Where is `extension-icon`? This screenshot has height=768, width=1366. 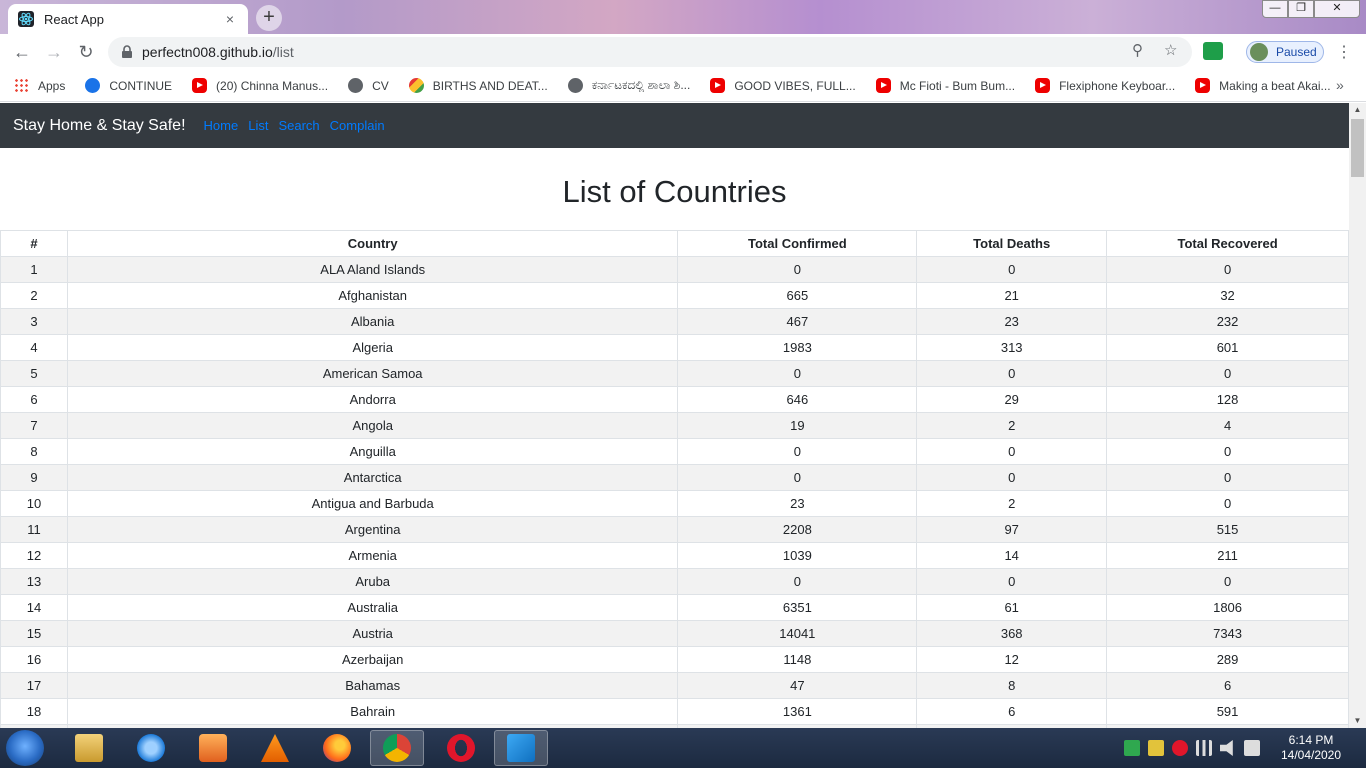 extension-icon is located at coordinates (1213, 51).